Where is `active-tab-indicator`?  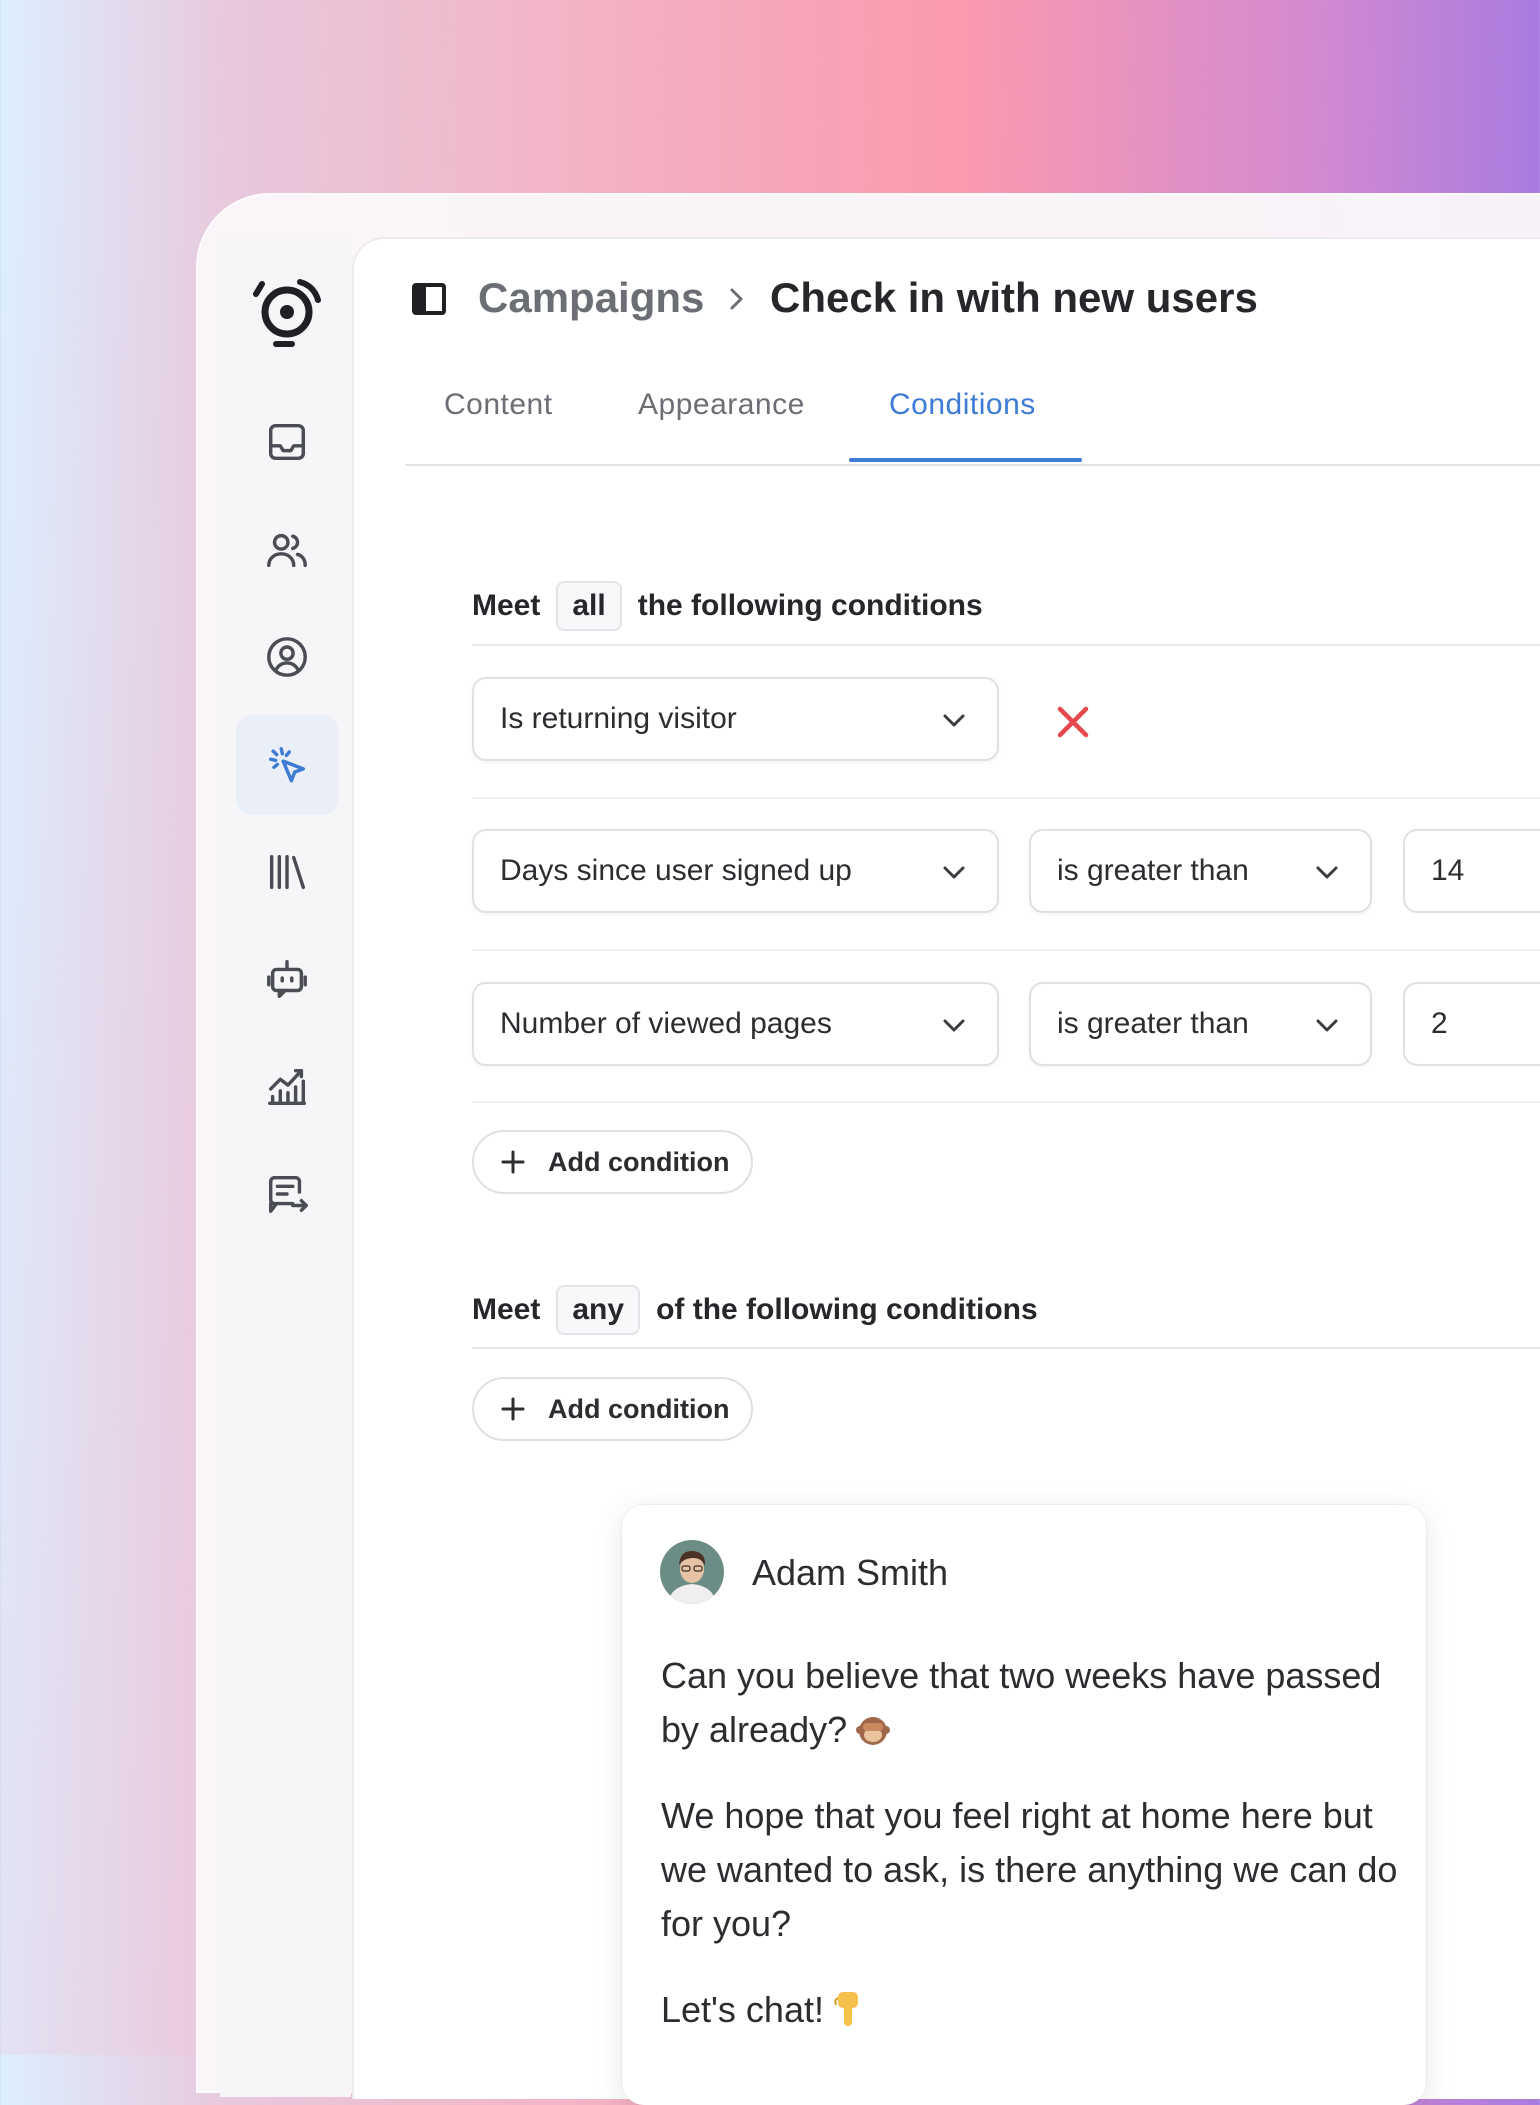 active-tab-indicator is located at coordinates (965, 460).